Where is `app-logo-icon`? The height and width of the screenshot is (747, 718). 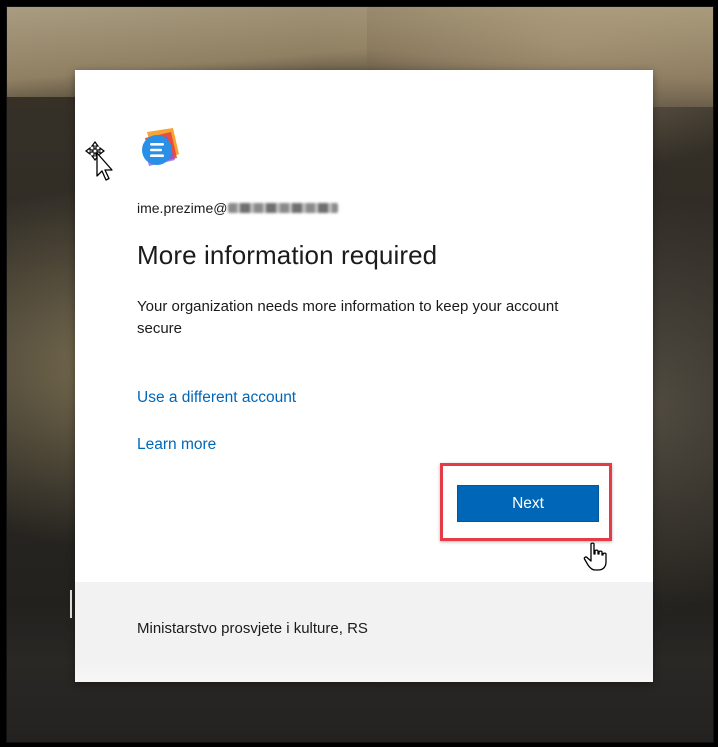
app-logo-icon is located at coordinates (160, 147).